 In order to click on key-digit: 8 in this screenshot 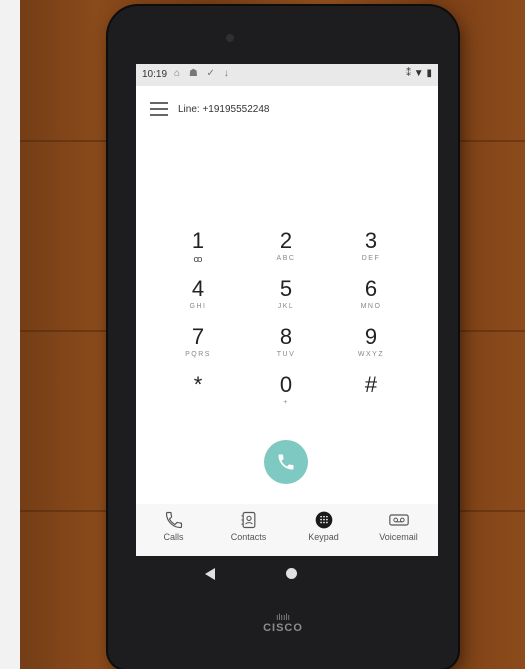, I will do `click(286, 336)`.